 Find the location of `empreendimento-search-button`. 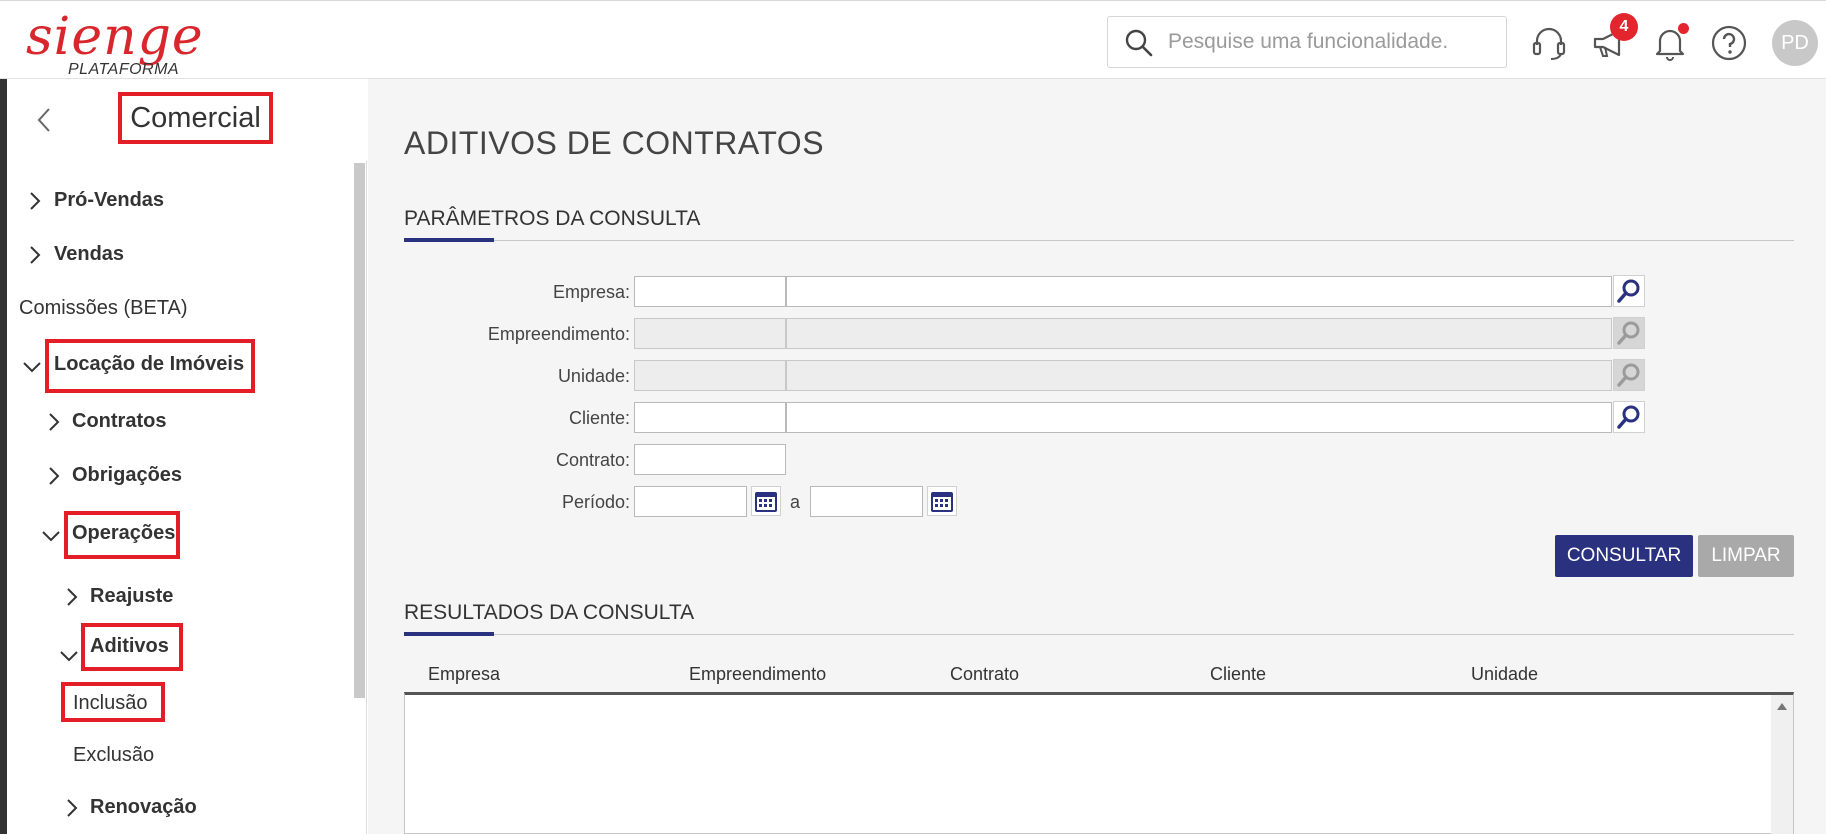

empreendimento-search-button is located at coordinates (1629, 333).